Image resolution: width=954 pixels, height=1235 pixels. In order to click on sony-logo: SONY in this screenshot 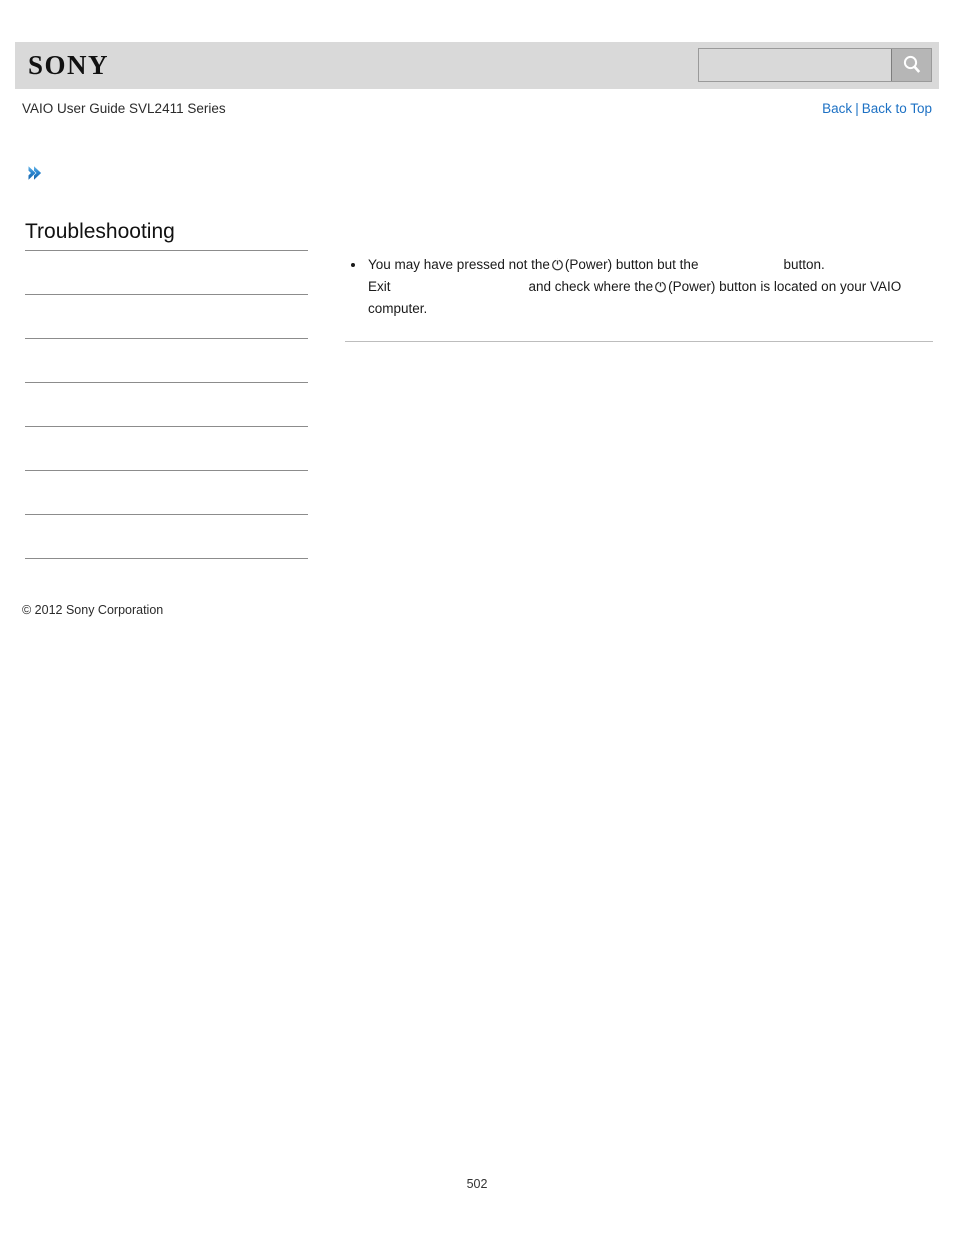, I will do `click(69, 65)`.